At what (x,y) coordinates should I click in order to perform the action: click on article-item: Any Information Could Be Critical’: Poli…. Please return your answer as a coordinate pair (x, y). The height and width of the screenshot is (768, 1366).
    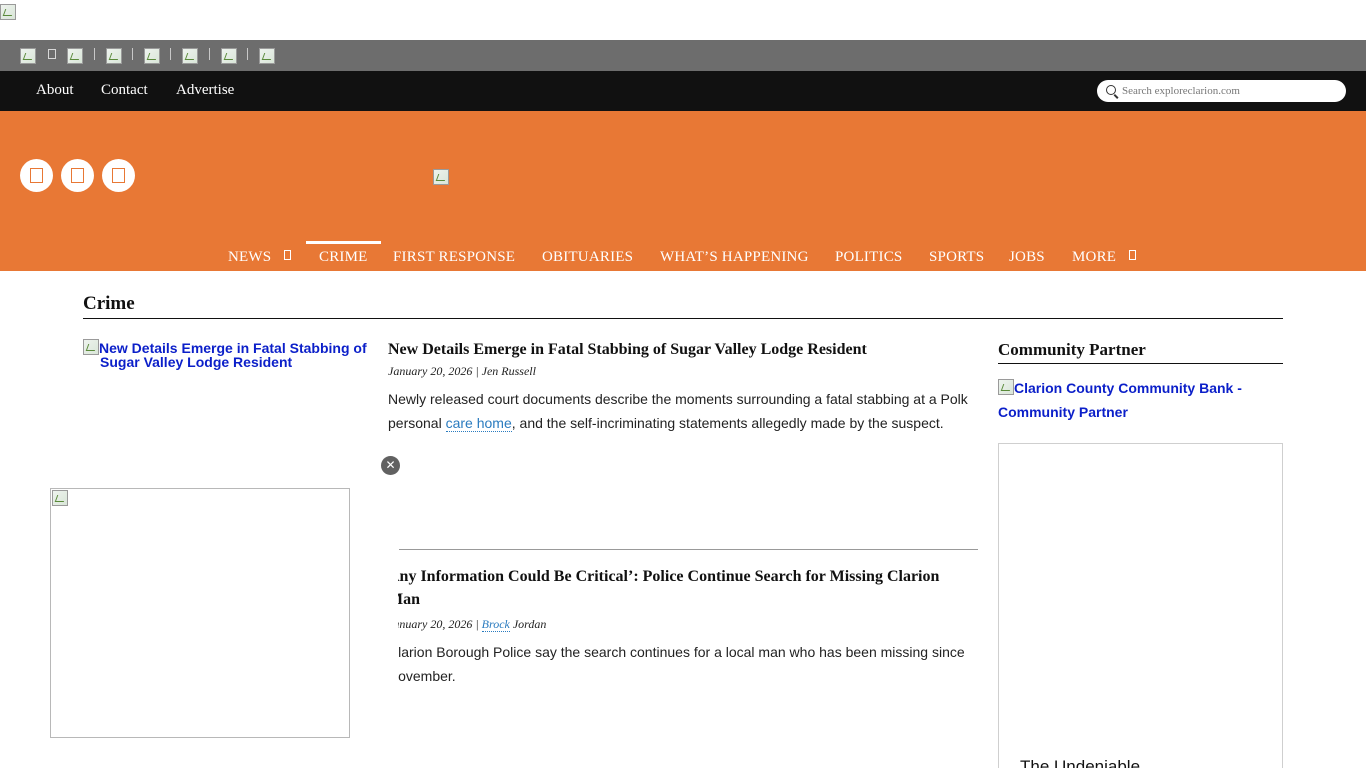
    Looking at the image, I should click on (693, 630).